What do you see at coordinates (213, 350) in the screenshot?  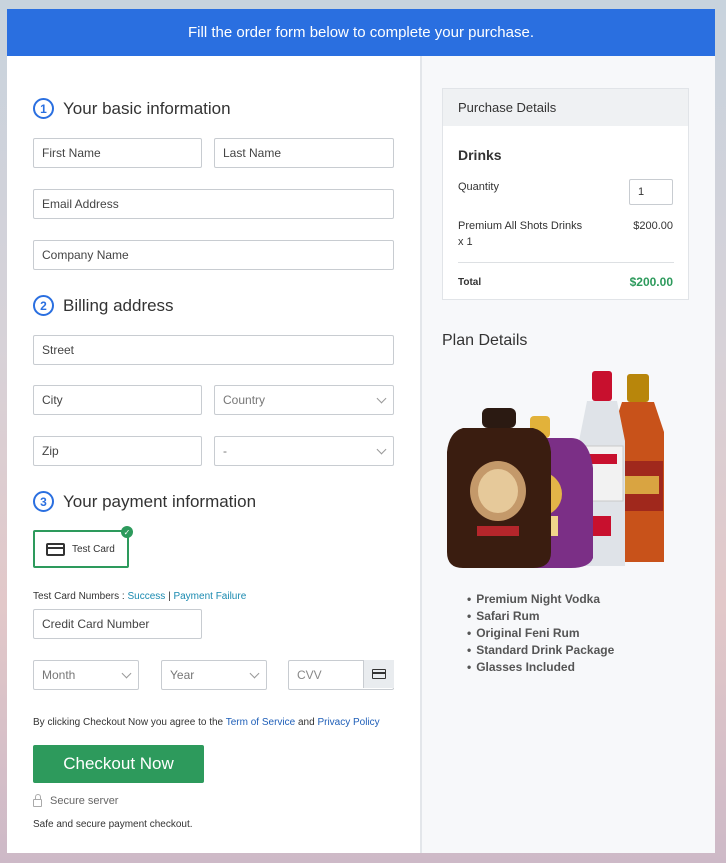 I see `street-input: Street` at bounding box center [213, 350].